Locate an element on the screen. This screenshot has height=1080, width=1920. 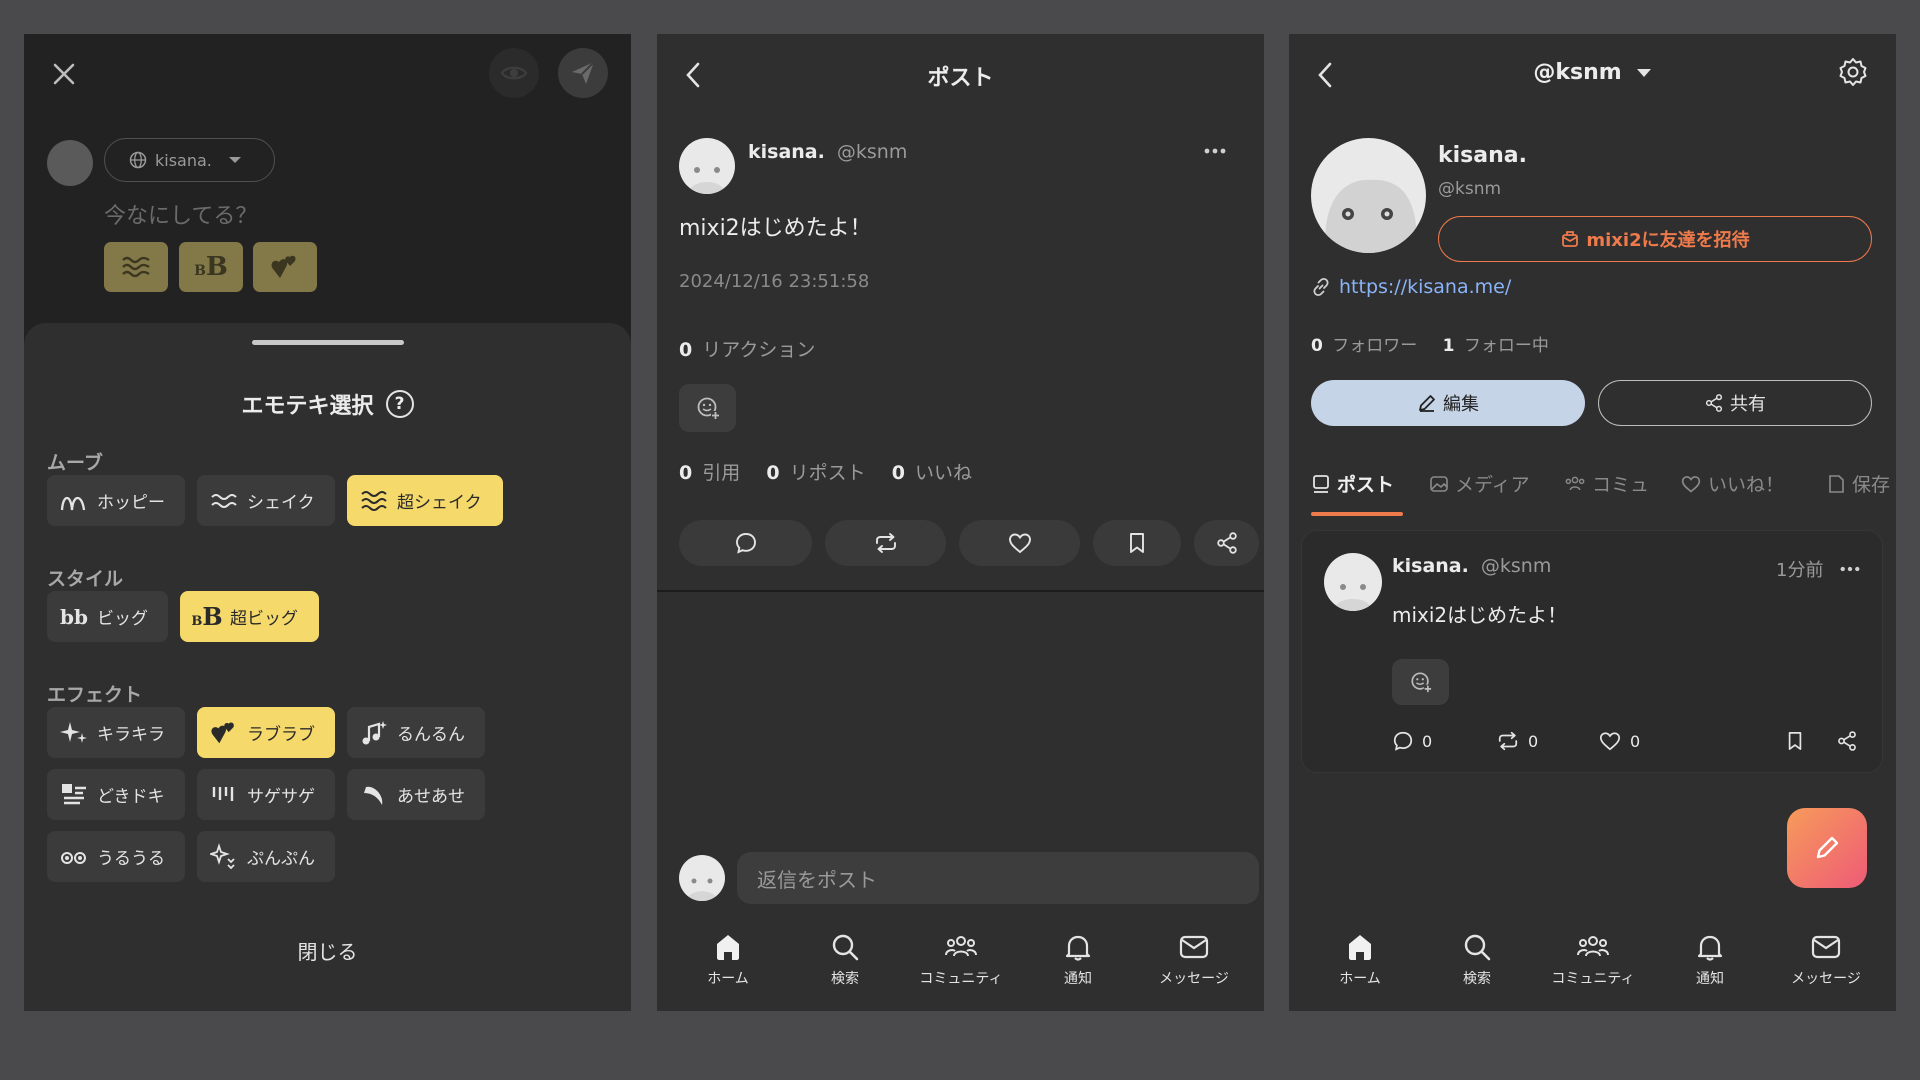
invite-friends-button: mixi2に友達を招待 is located at coordinates (1655, 239).